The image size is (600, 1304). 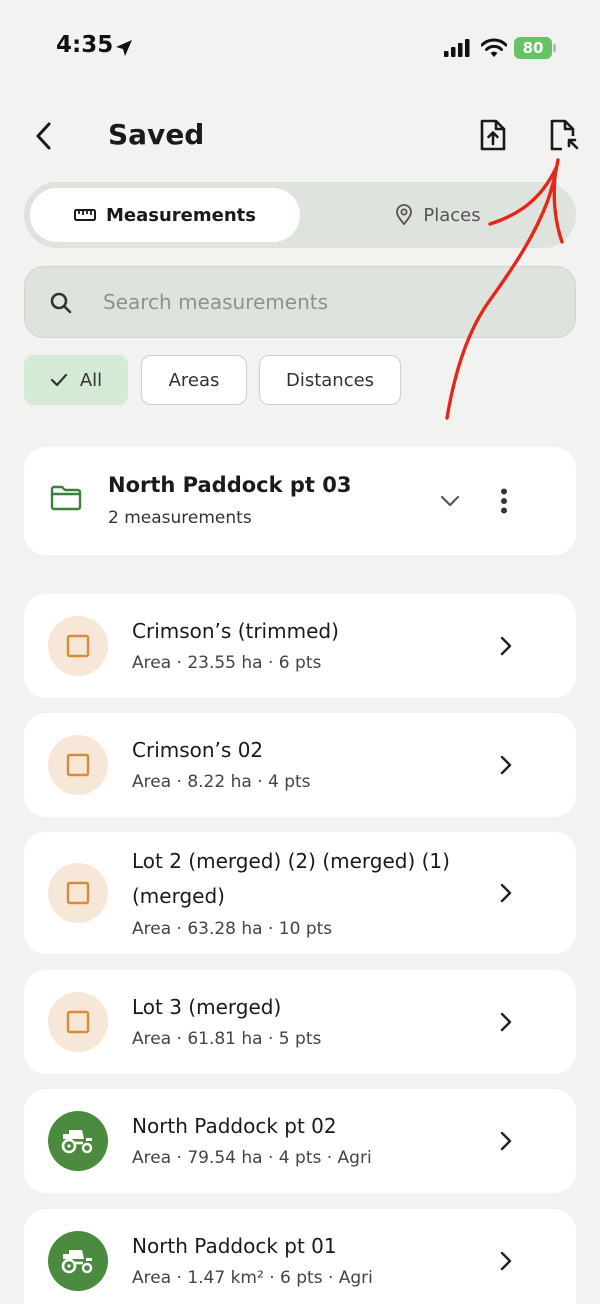 What do you see at coordinates (234, 1126) in the screenshot?
I see `item-title: North Paddock pt 02` at bounding box center [234, 1126].